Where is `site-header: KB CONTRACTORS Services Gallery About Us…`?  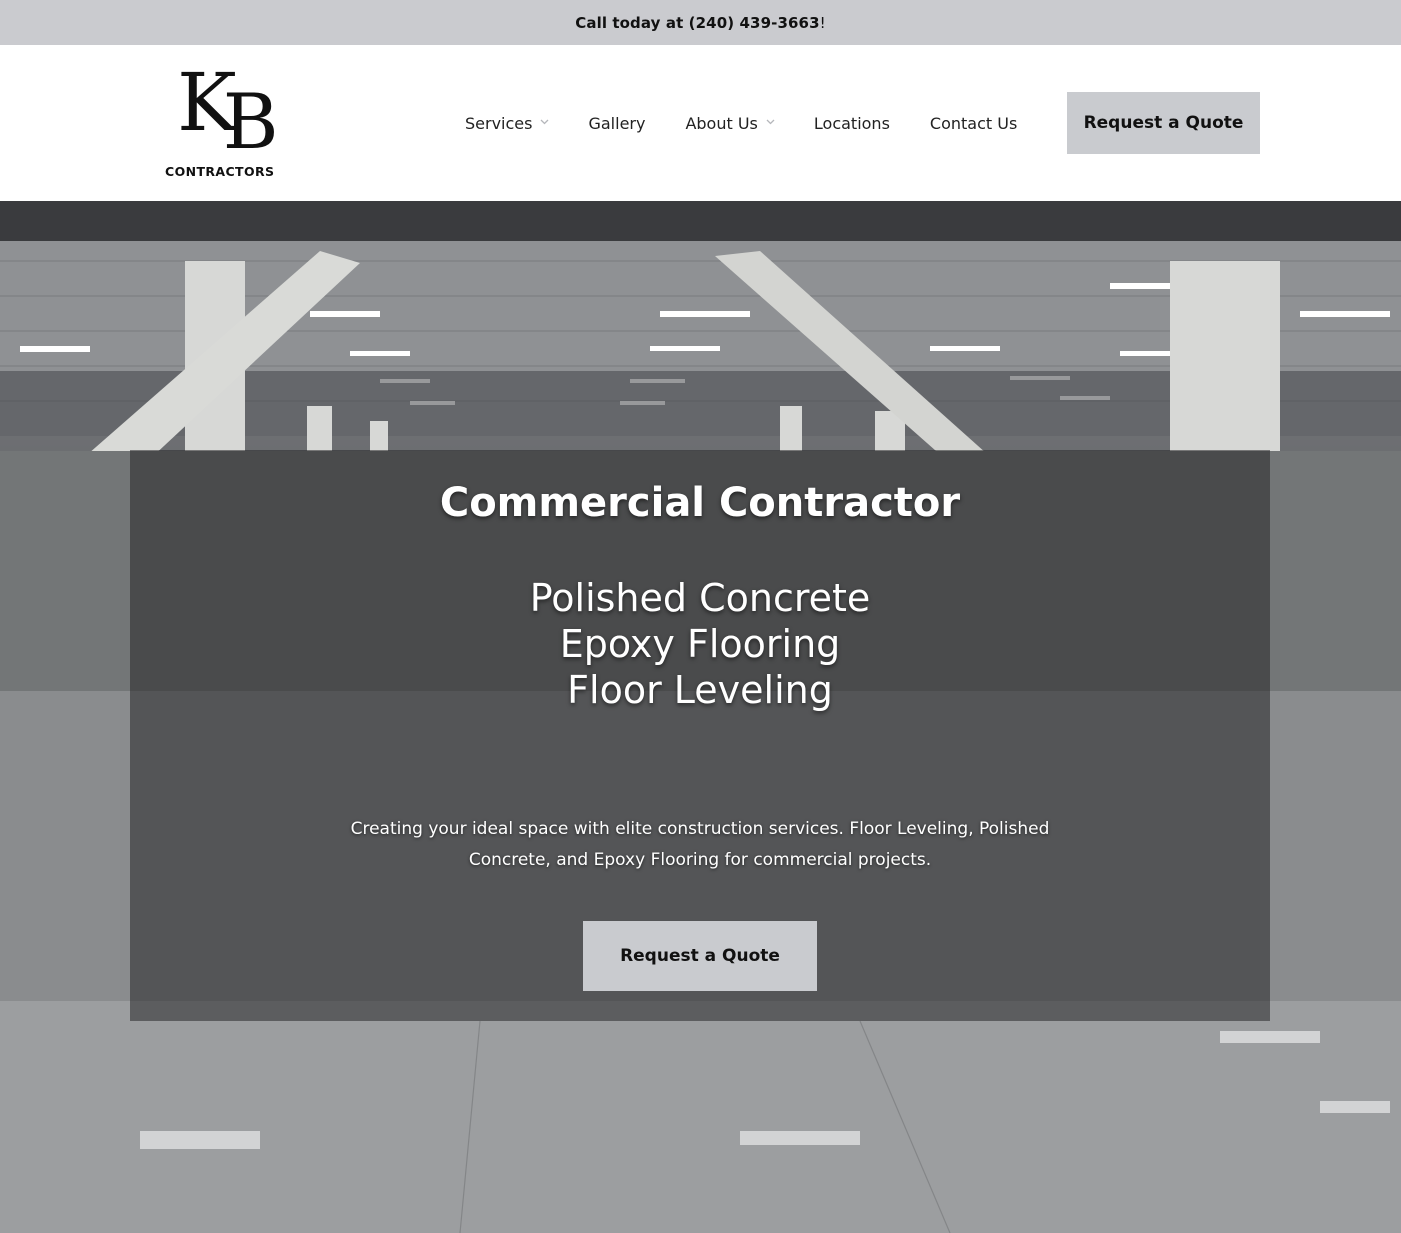
site-header: KB CONTRACTORS Services Gallery About Us… is located at coordinates (700, 123).